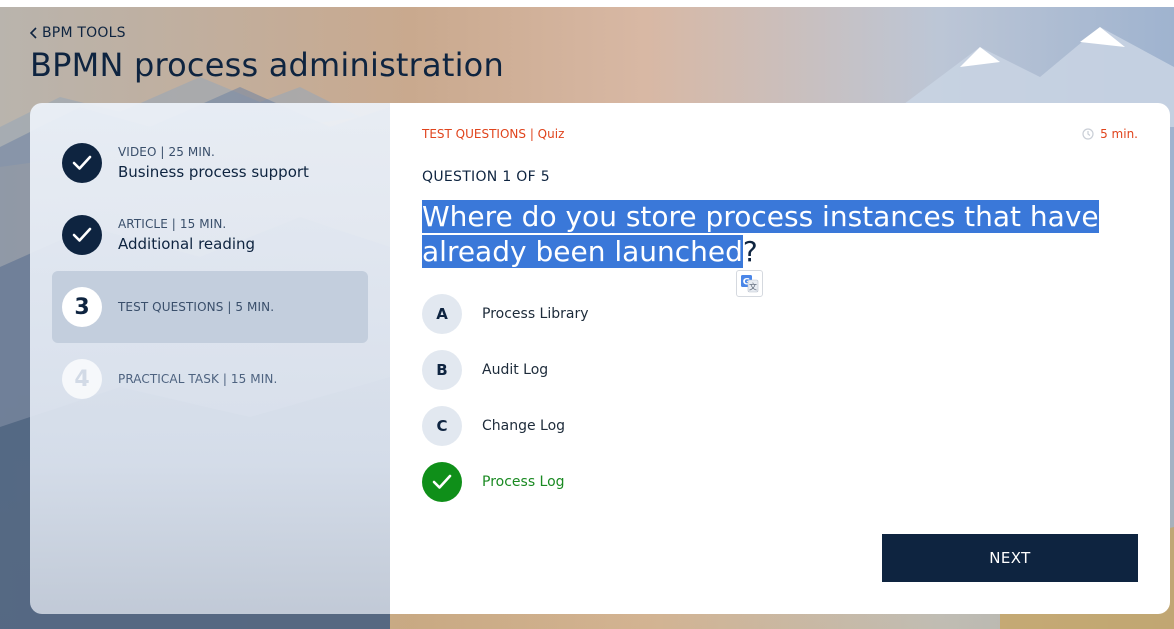  I want to click on quiz-timer: 5 min., so click(1110, 134).